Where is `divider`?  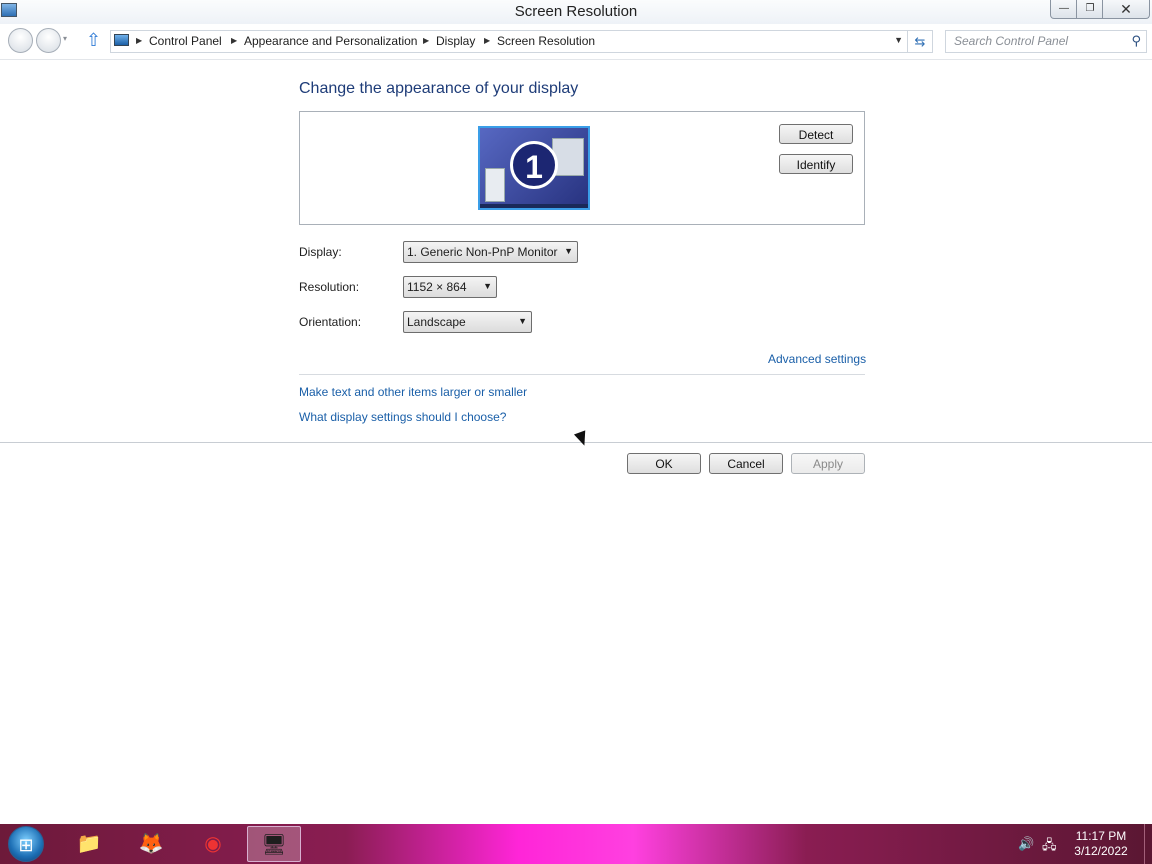 divider is located at coordinates (582, 374).